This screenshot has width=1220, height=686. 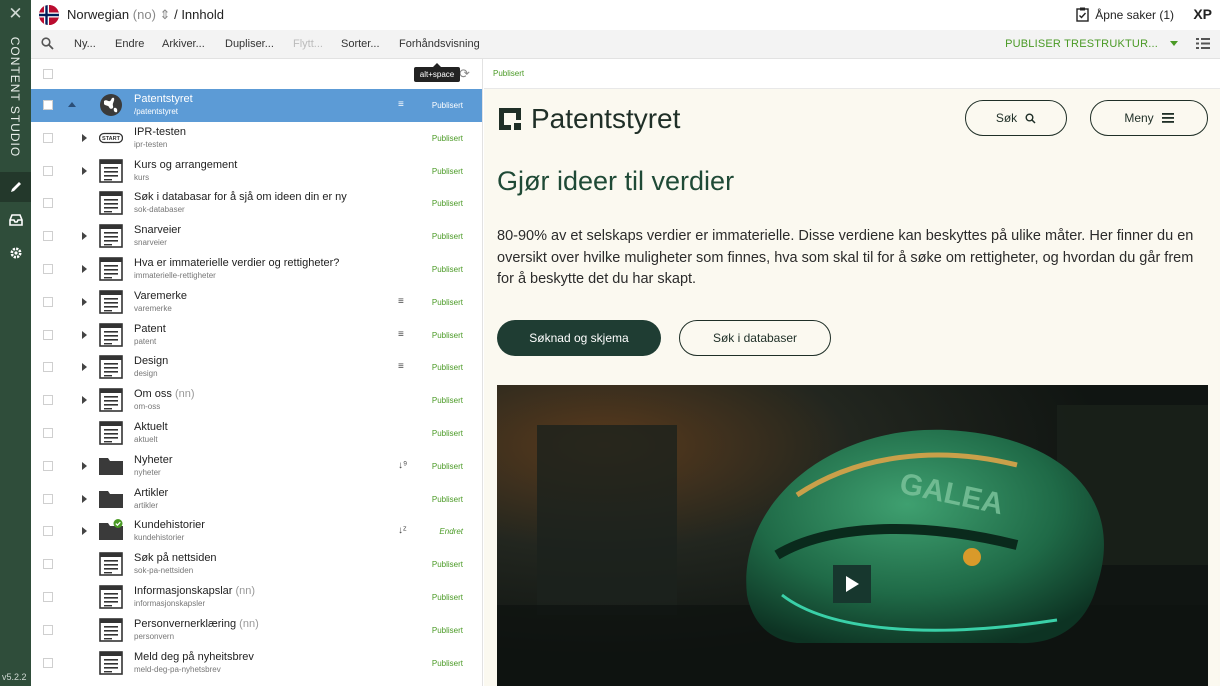 I want to click on row-path: kundehistorier, so click(x=159, y=538).